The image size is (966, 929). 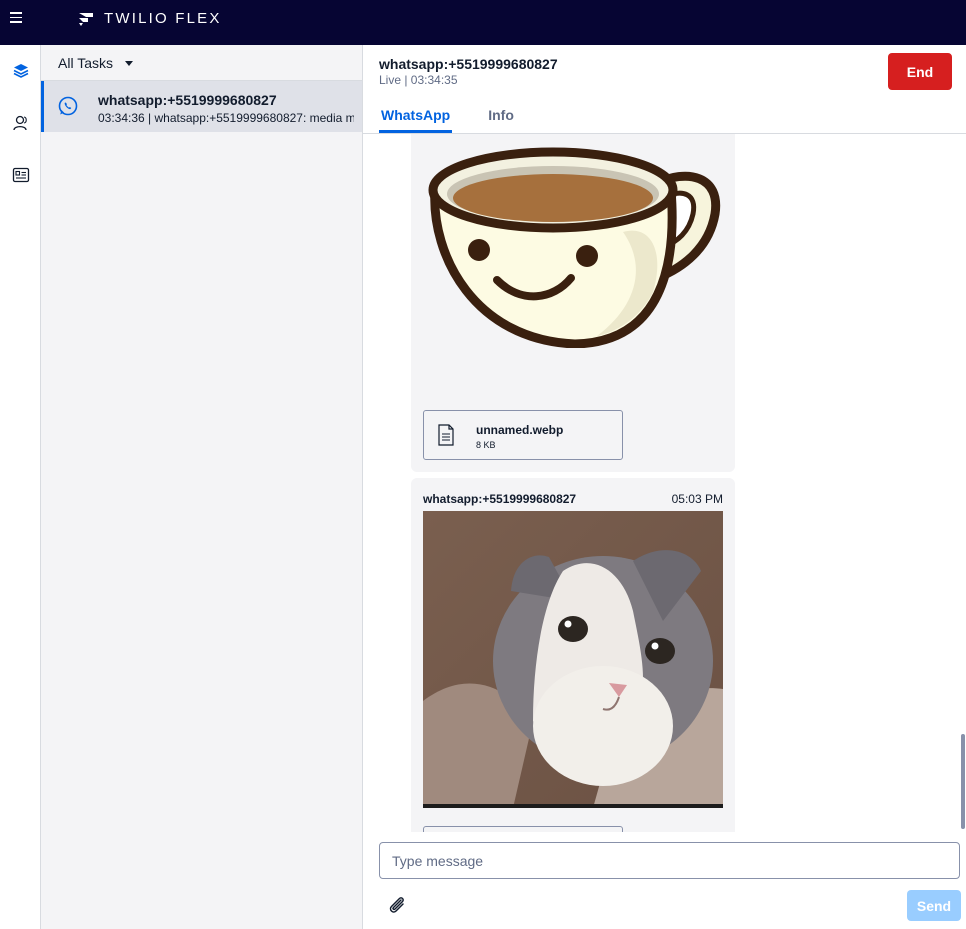 I want to click on file-size: 8 KB, so click(x=486, y=445).